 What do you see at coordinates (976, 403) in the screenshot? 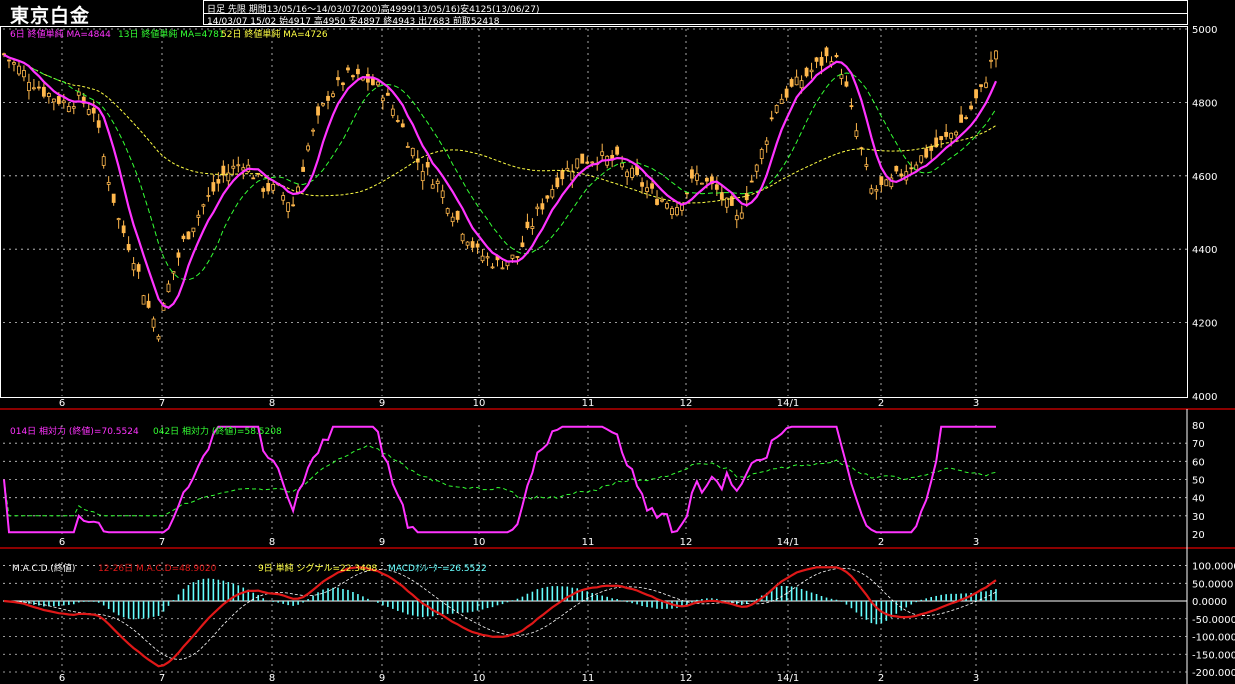
I see `price-x-label: 3` at bounding box center [976, 403].